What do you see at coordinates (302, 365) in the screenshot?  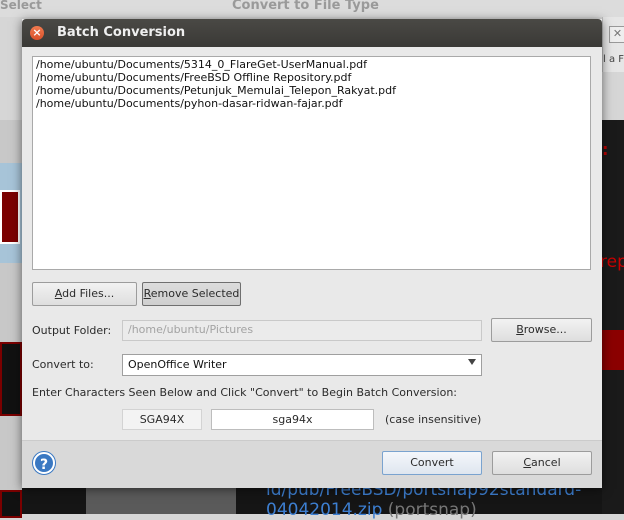 I see `convert-to-select: OpenOffice Writer` at bounding box center [302, 365].